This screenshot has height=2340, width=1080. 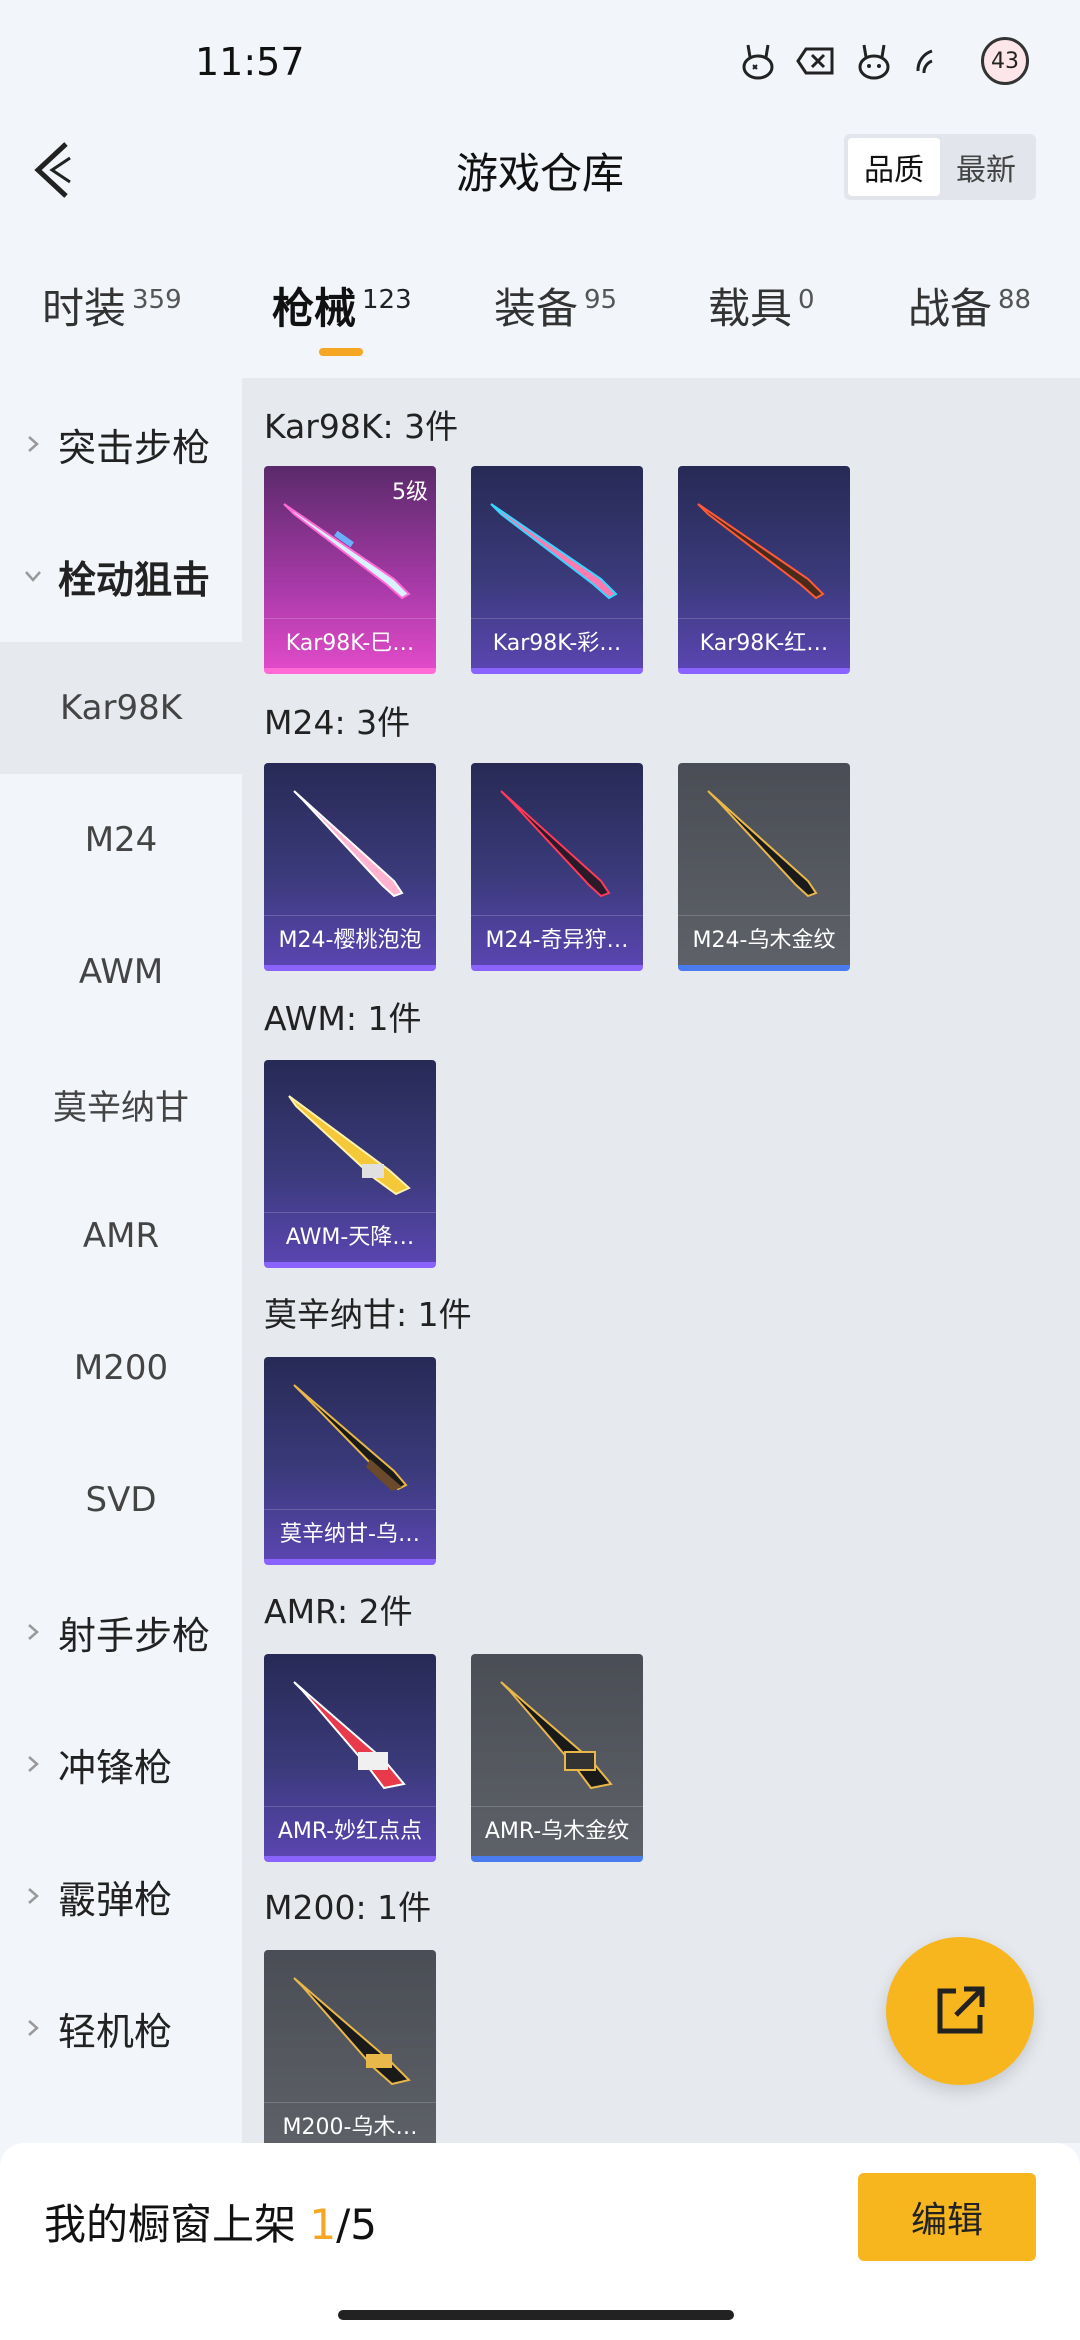 What do you see at coordinates (33, 576) in the screenshot?
I see `chevron-down-icon` at bounding box center [33, 576].